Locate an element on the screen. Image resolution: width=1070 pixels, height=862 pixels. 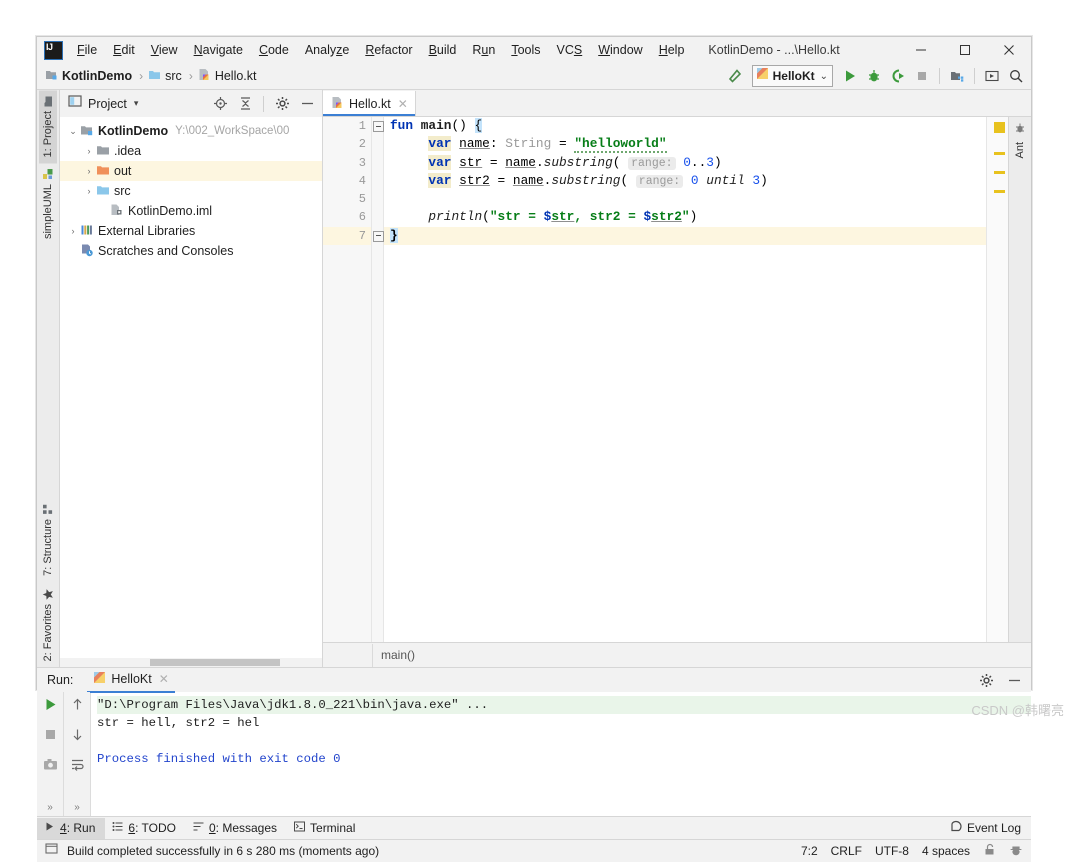
file-encoding: UTF-8 is located at coordinates (892, 851).